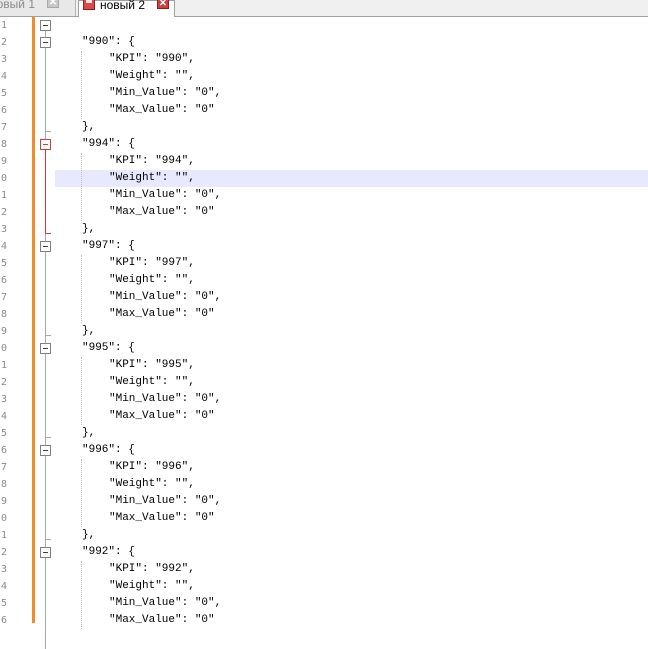 The height and width of the screenshot is (649, 648). What do you see at coordinates (45, 191) in the screenshot?
I see `fold-line` at bounding box center [45, 191].